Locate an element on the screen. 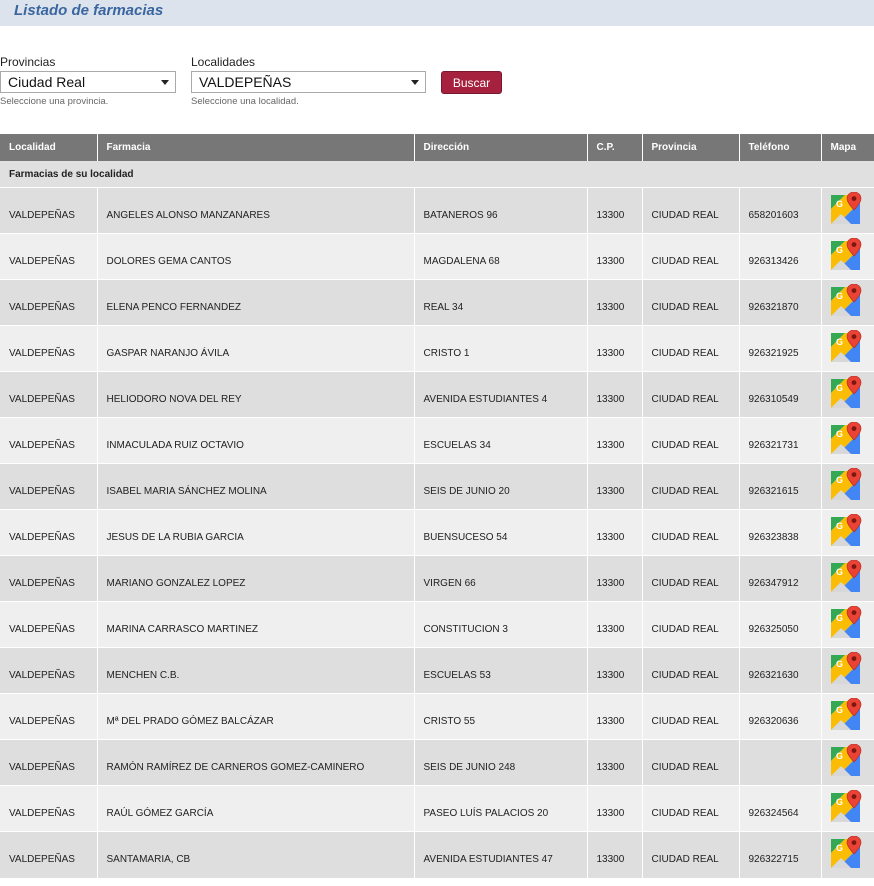  cell-telefono: 926313426 is located at coordinates (779, 256).